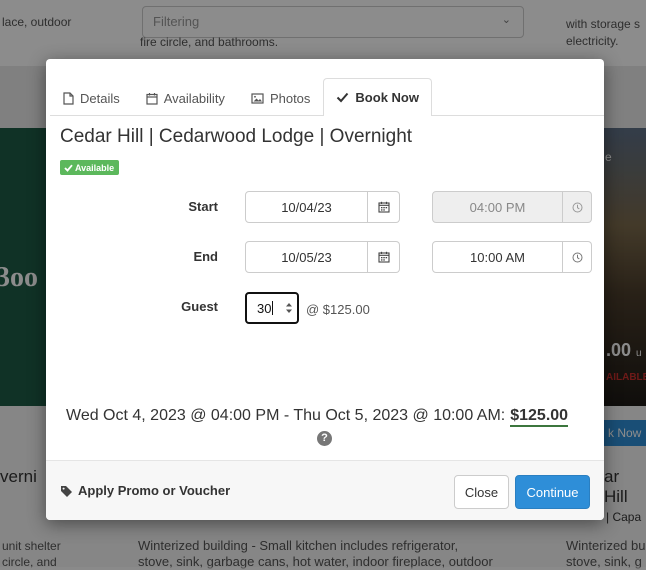  What do you see at coordinates (203, 206) in the screenshot?
I see `start-label: Start` at bounding box center [203, 206].